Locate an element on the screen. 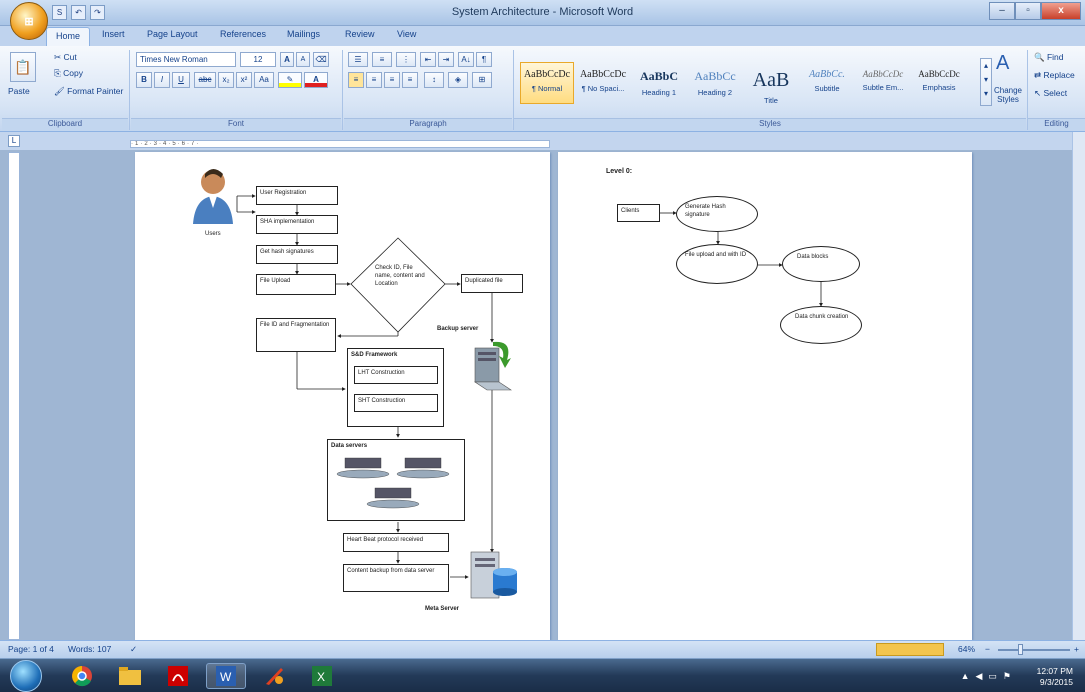 The width and height of the screenshot is (1085, 692). style-3: AaBbCc Heading 2 is located at coordinates (715, 83).